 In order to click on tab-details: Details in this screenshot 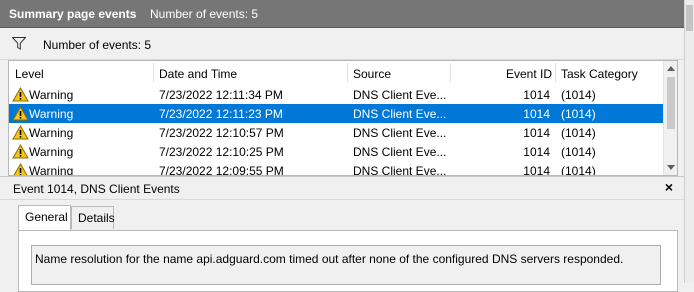, I will do `click(93, 217)`.